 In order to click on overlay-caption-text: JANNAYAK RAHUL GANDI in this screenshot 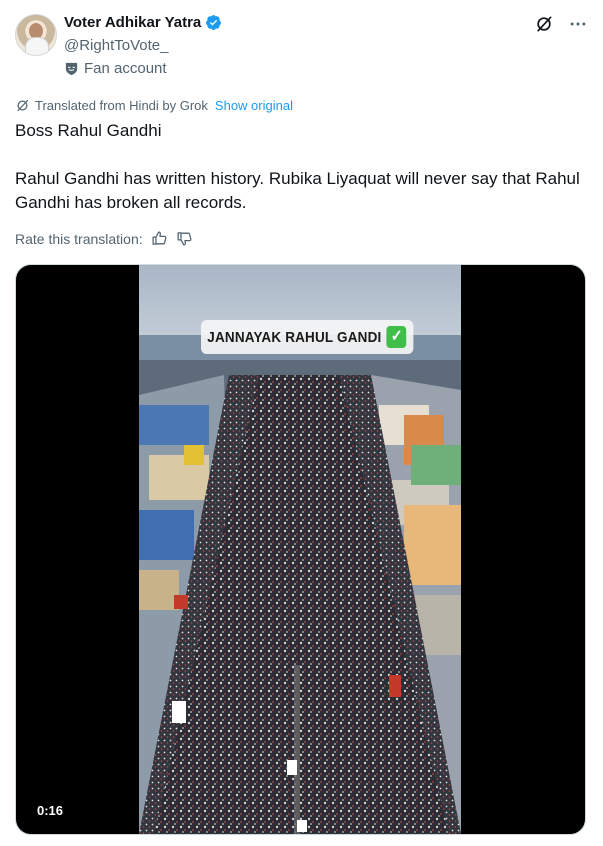, I will do `click(294, 337)`.